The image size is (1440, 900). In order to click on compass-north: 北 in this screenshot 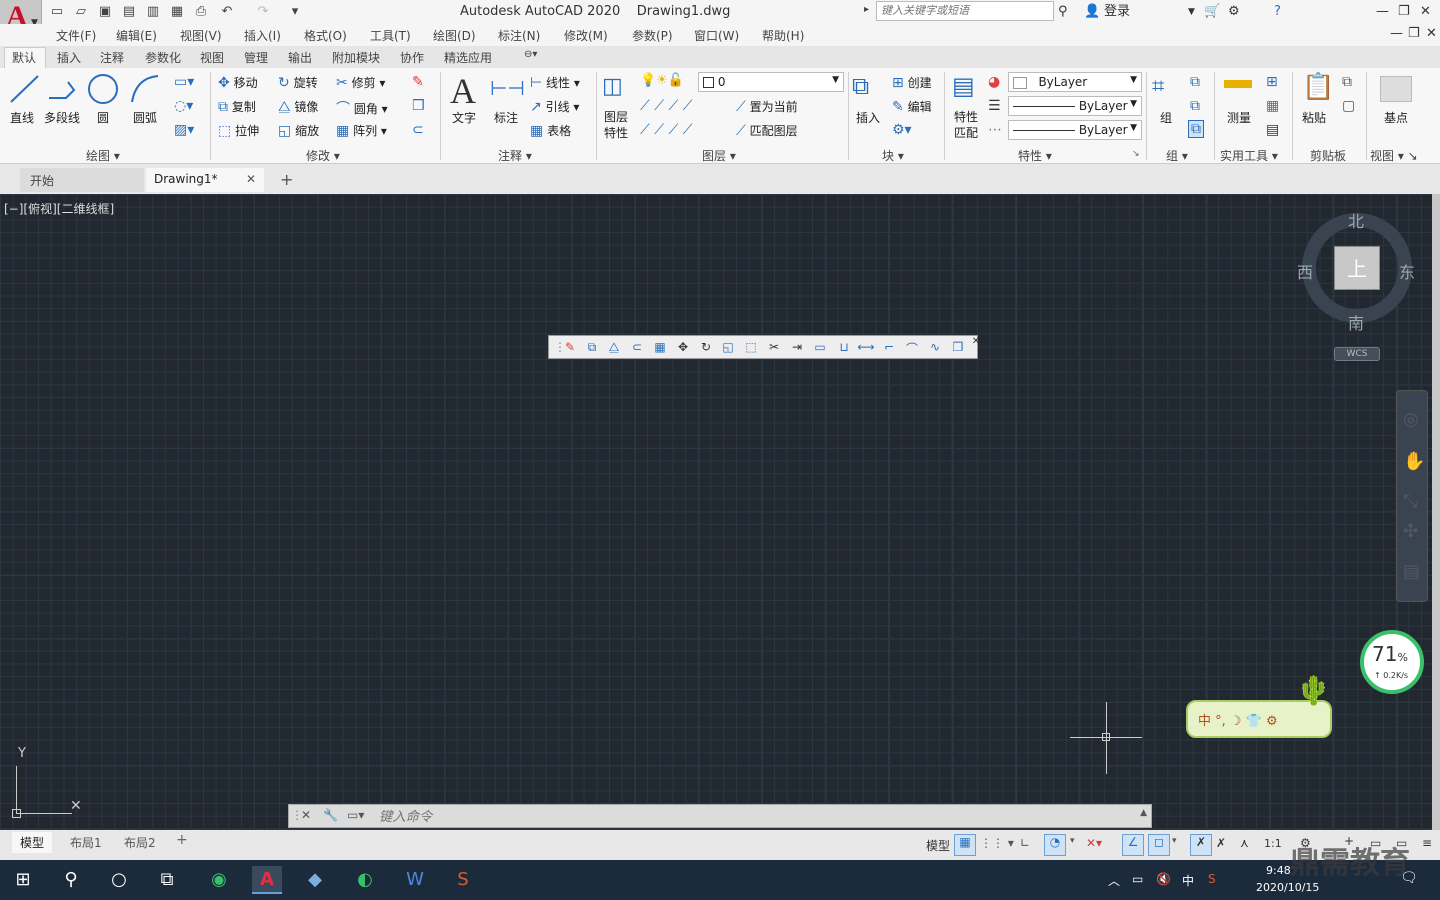, I will do `click(1356, 220)`.